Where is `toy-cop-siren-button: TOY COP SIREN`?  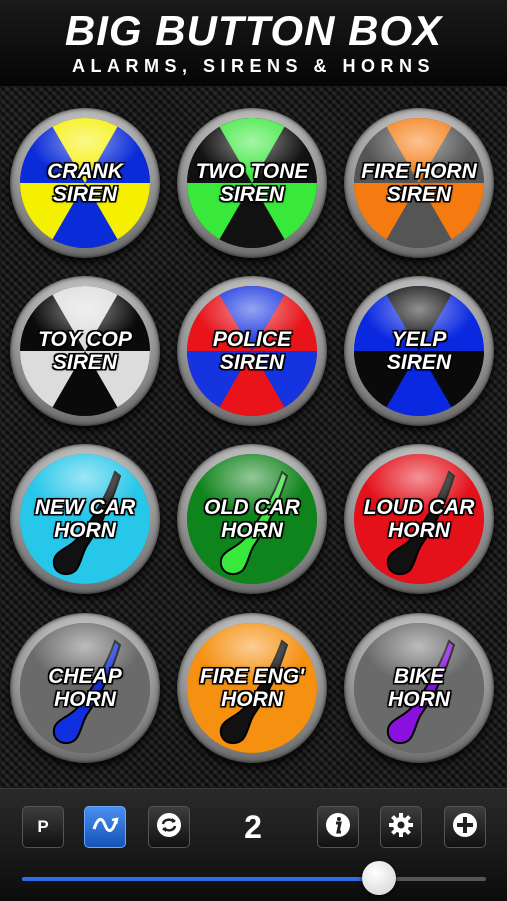 toy-cop-siren-button: TOY COP SIREN is located at coordinates (85, 351).